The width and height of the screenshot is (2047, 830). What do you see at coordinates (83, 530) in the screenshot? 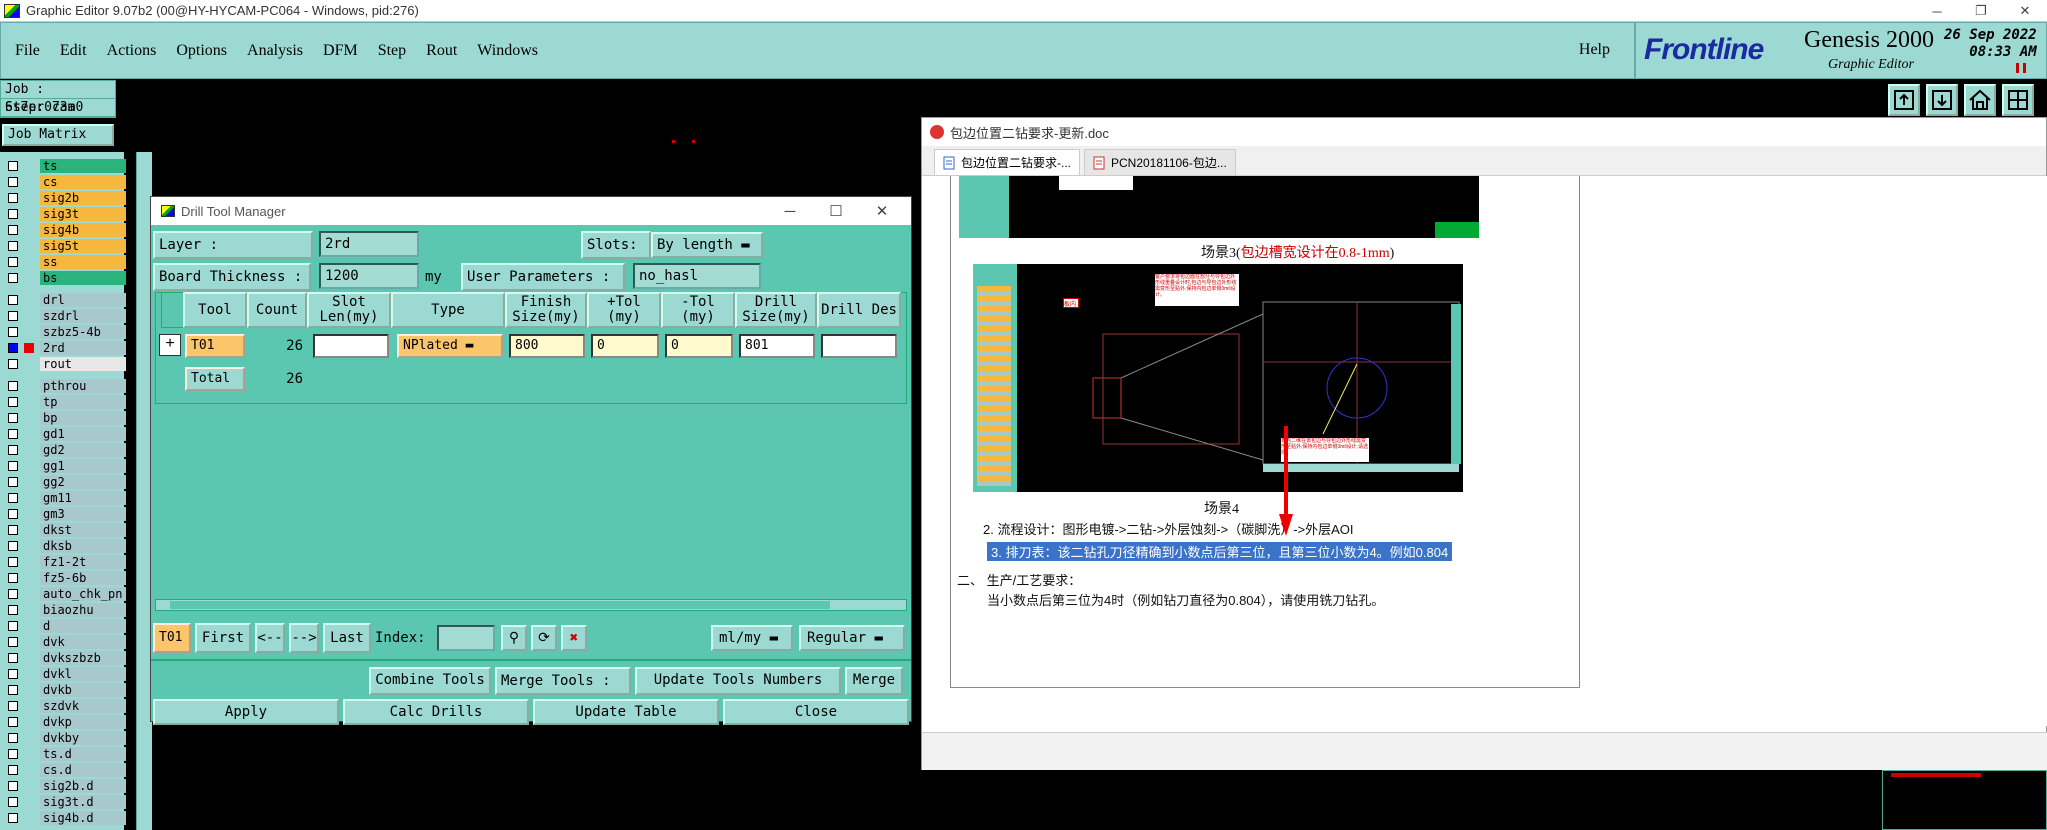
I see `layer-name: dkst` at bounding box center [83, 530].